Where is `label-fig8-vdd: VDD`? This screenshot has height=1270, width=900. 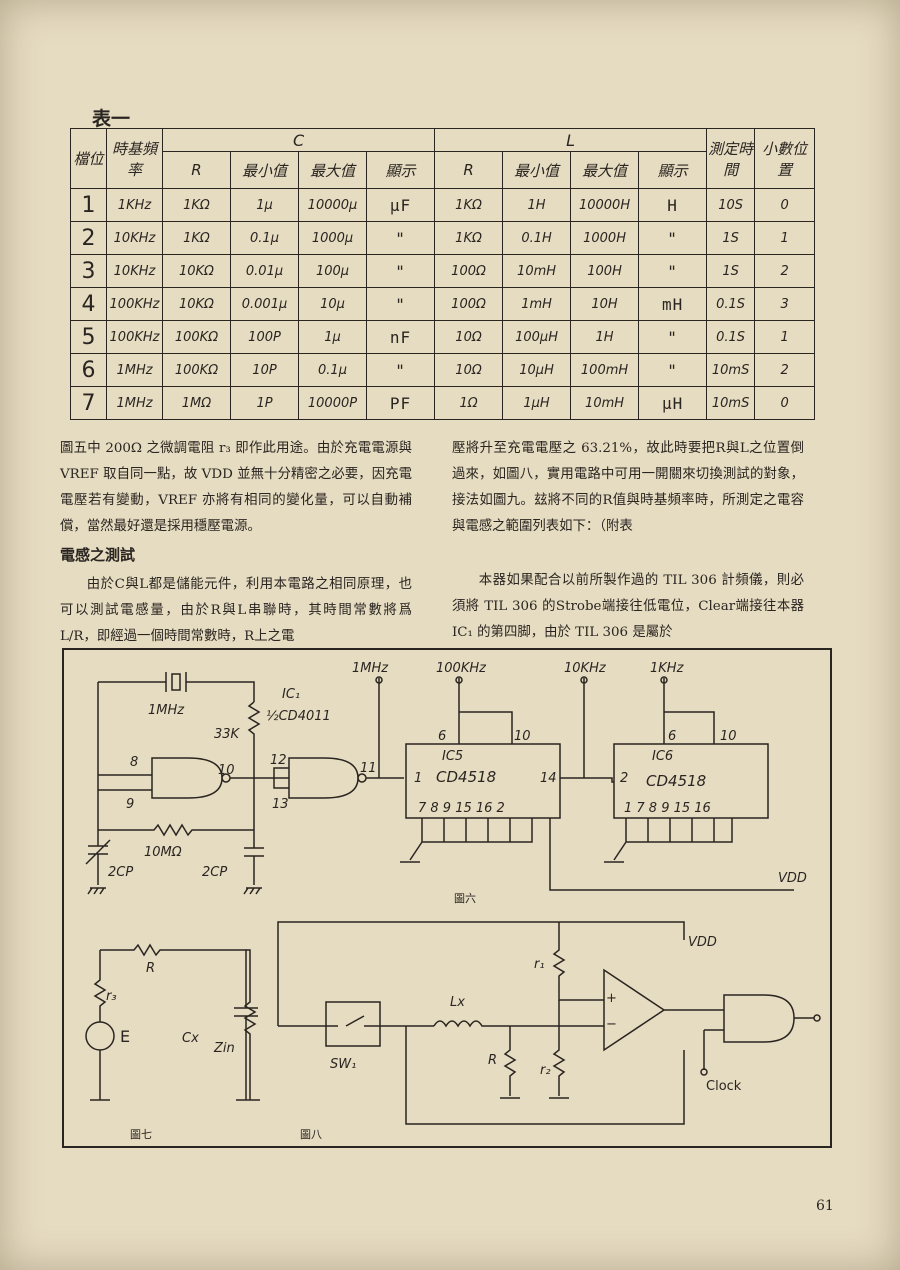 label-fig8-vdd: VDD is located at coordinates (702, 942).